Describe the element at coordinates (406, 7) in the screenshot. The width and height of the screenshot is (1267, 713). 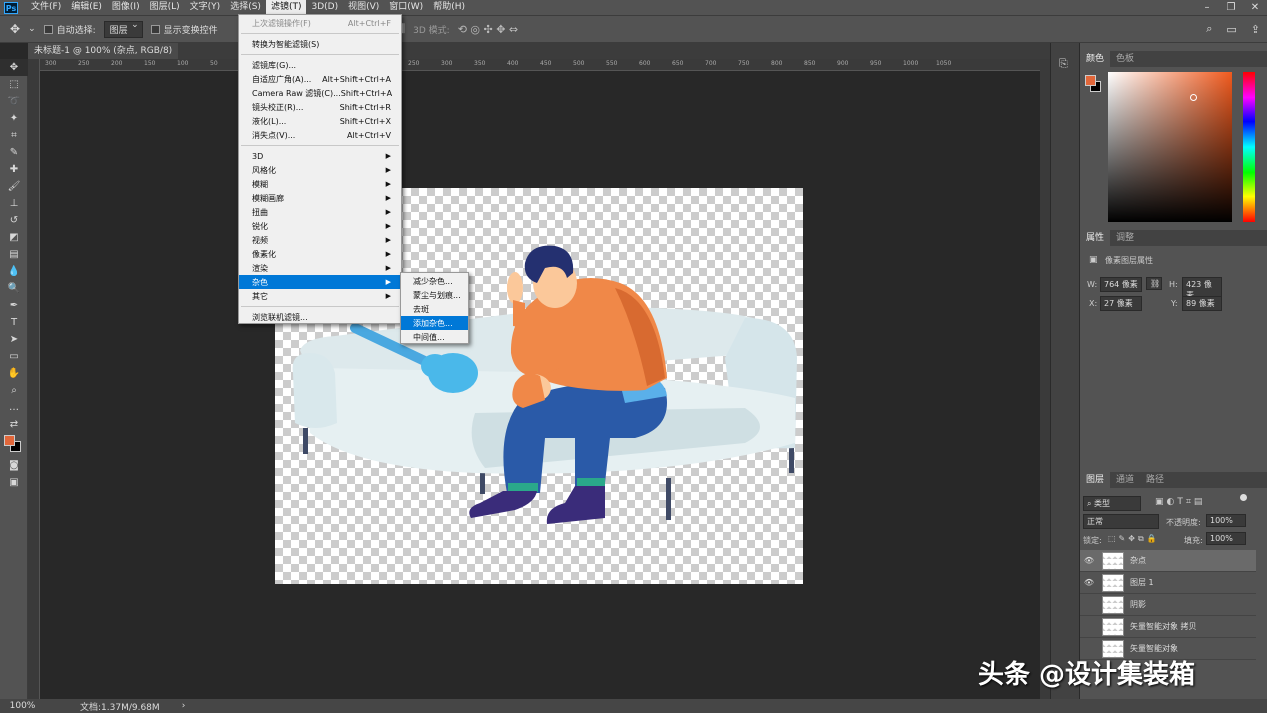
I see `menu-window: 窗口(W)` at that location.